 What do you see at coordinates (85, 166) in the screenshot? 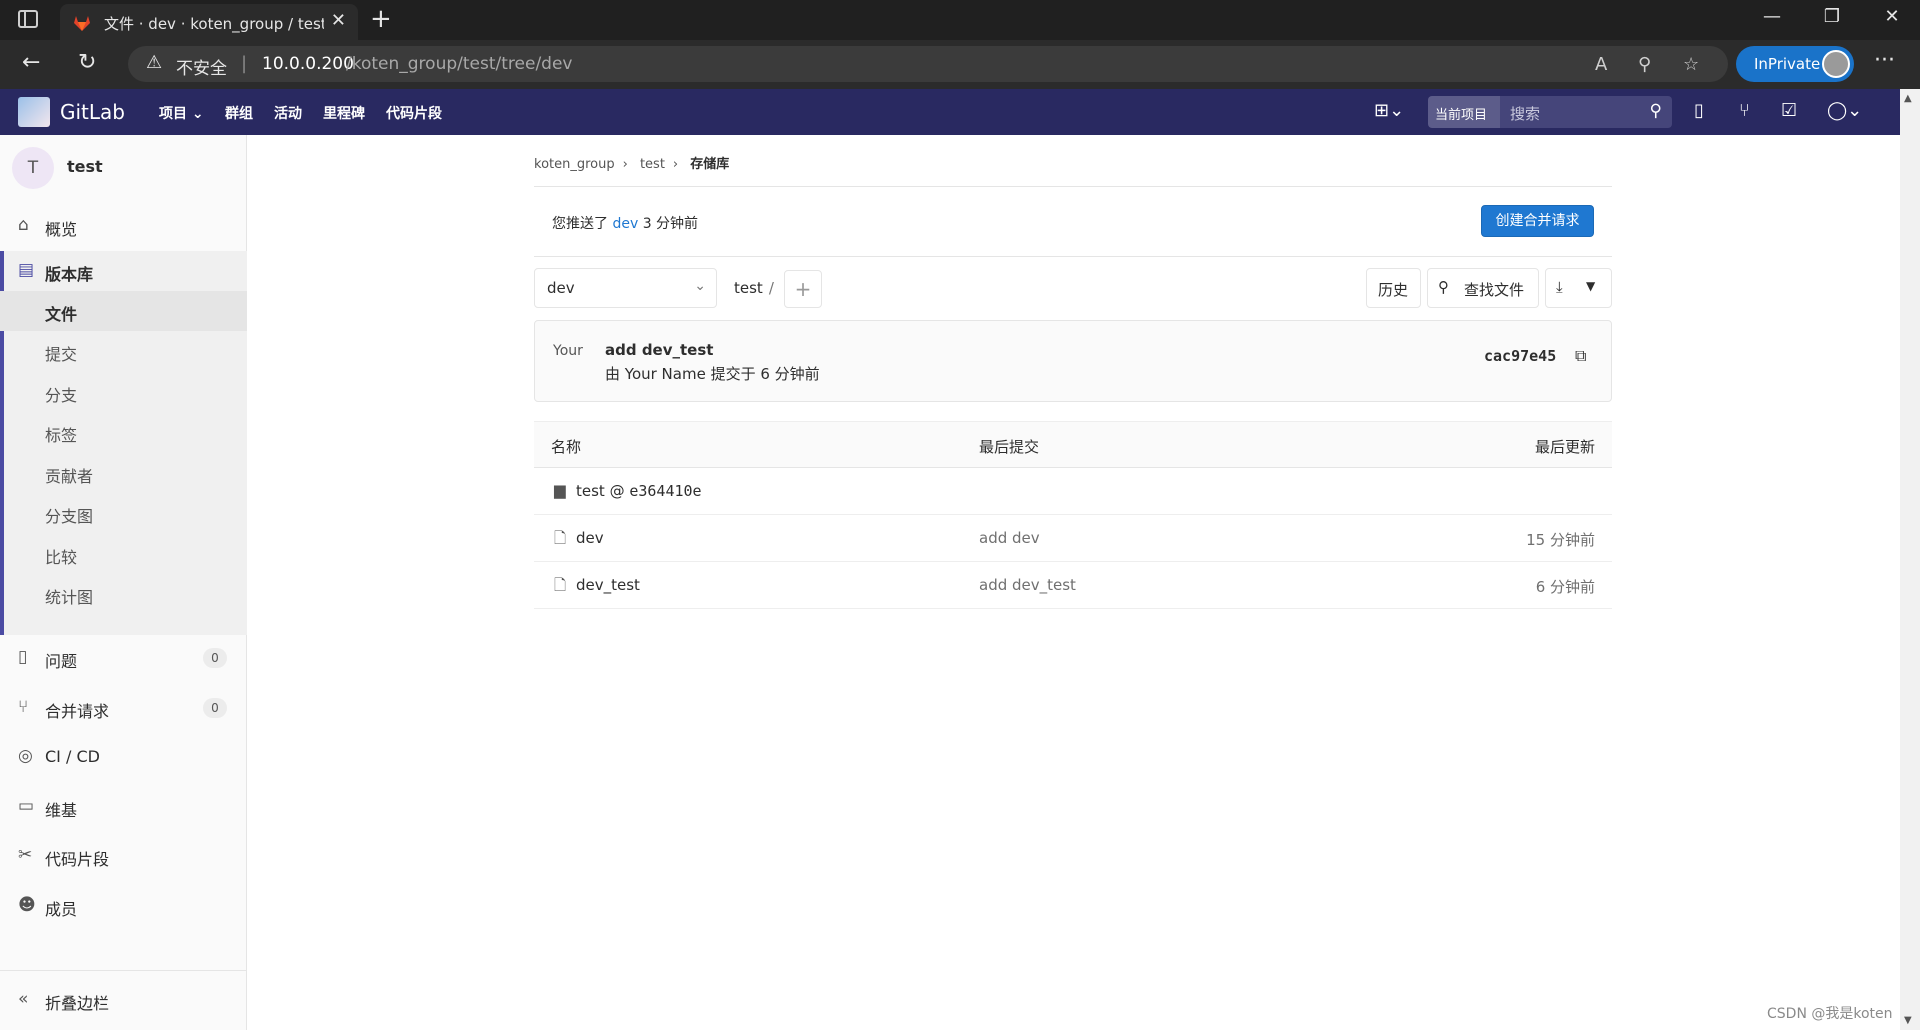
I see `project-name: test` at bounding box center [85, 166].